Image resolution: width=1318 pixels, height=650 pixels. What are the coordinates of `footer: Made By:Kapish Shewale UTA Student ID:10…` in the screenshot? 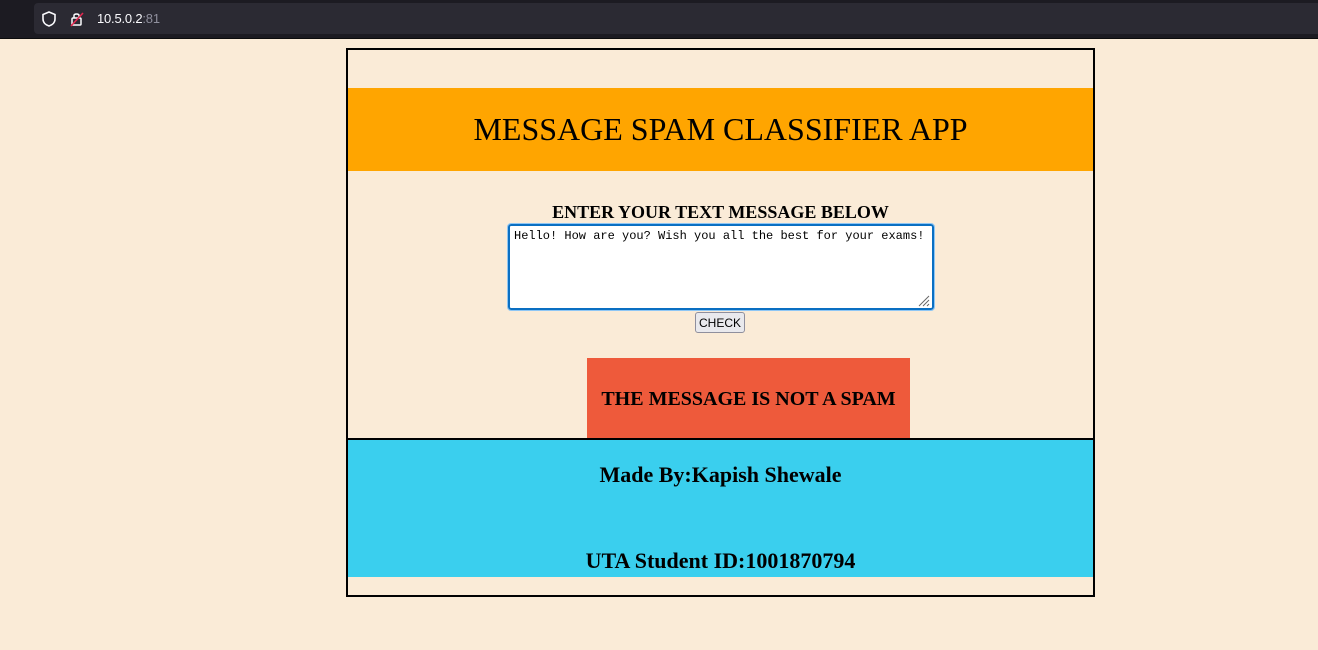 It's located at (720, 507).